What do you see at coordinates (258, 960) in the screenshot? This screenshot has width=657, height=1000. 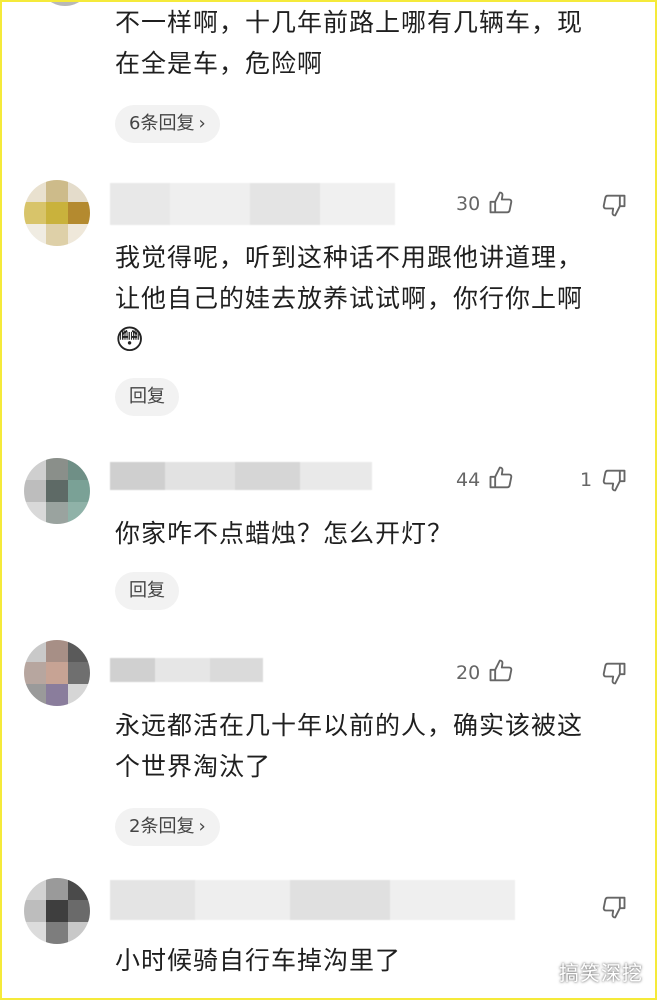 I see `comment-text: 小时候骑自行车掉沟里了` at bounding box center [258, 960].